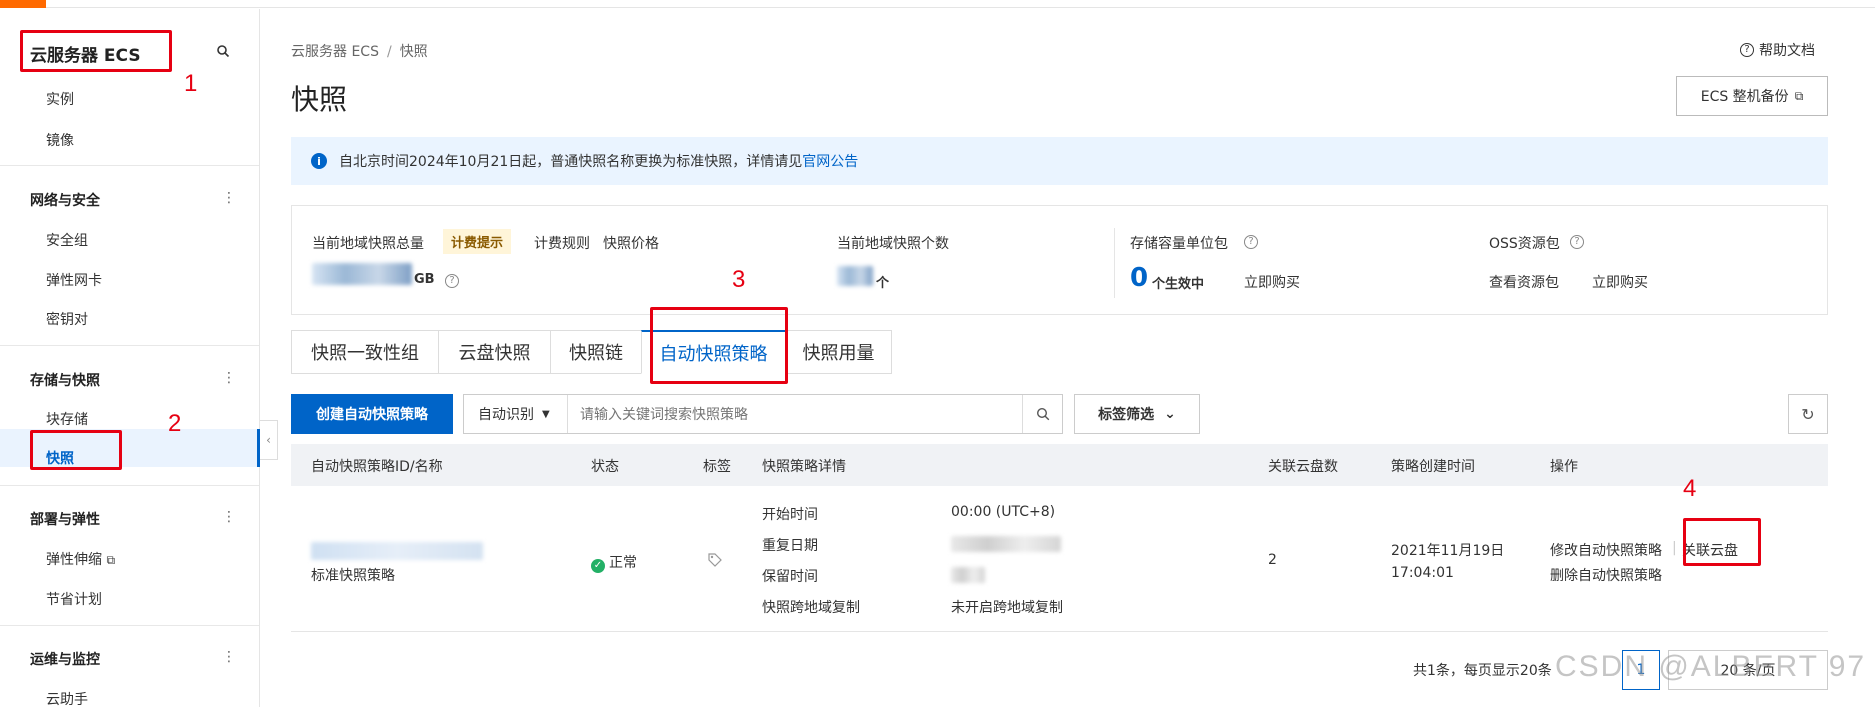 The width and height of the screenshot is (1875, 709). I want to click on search-mode-select: 自动识别 ▼, so click(516, 414).